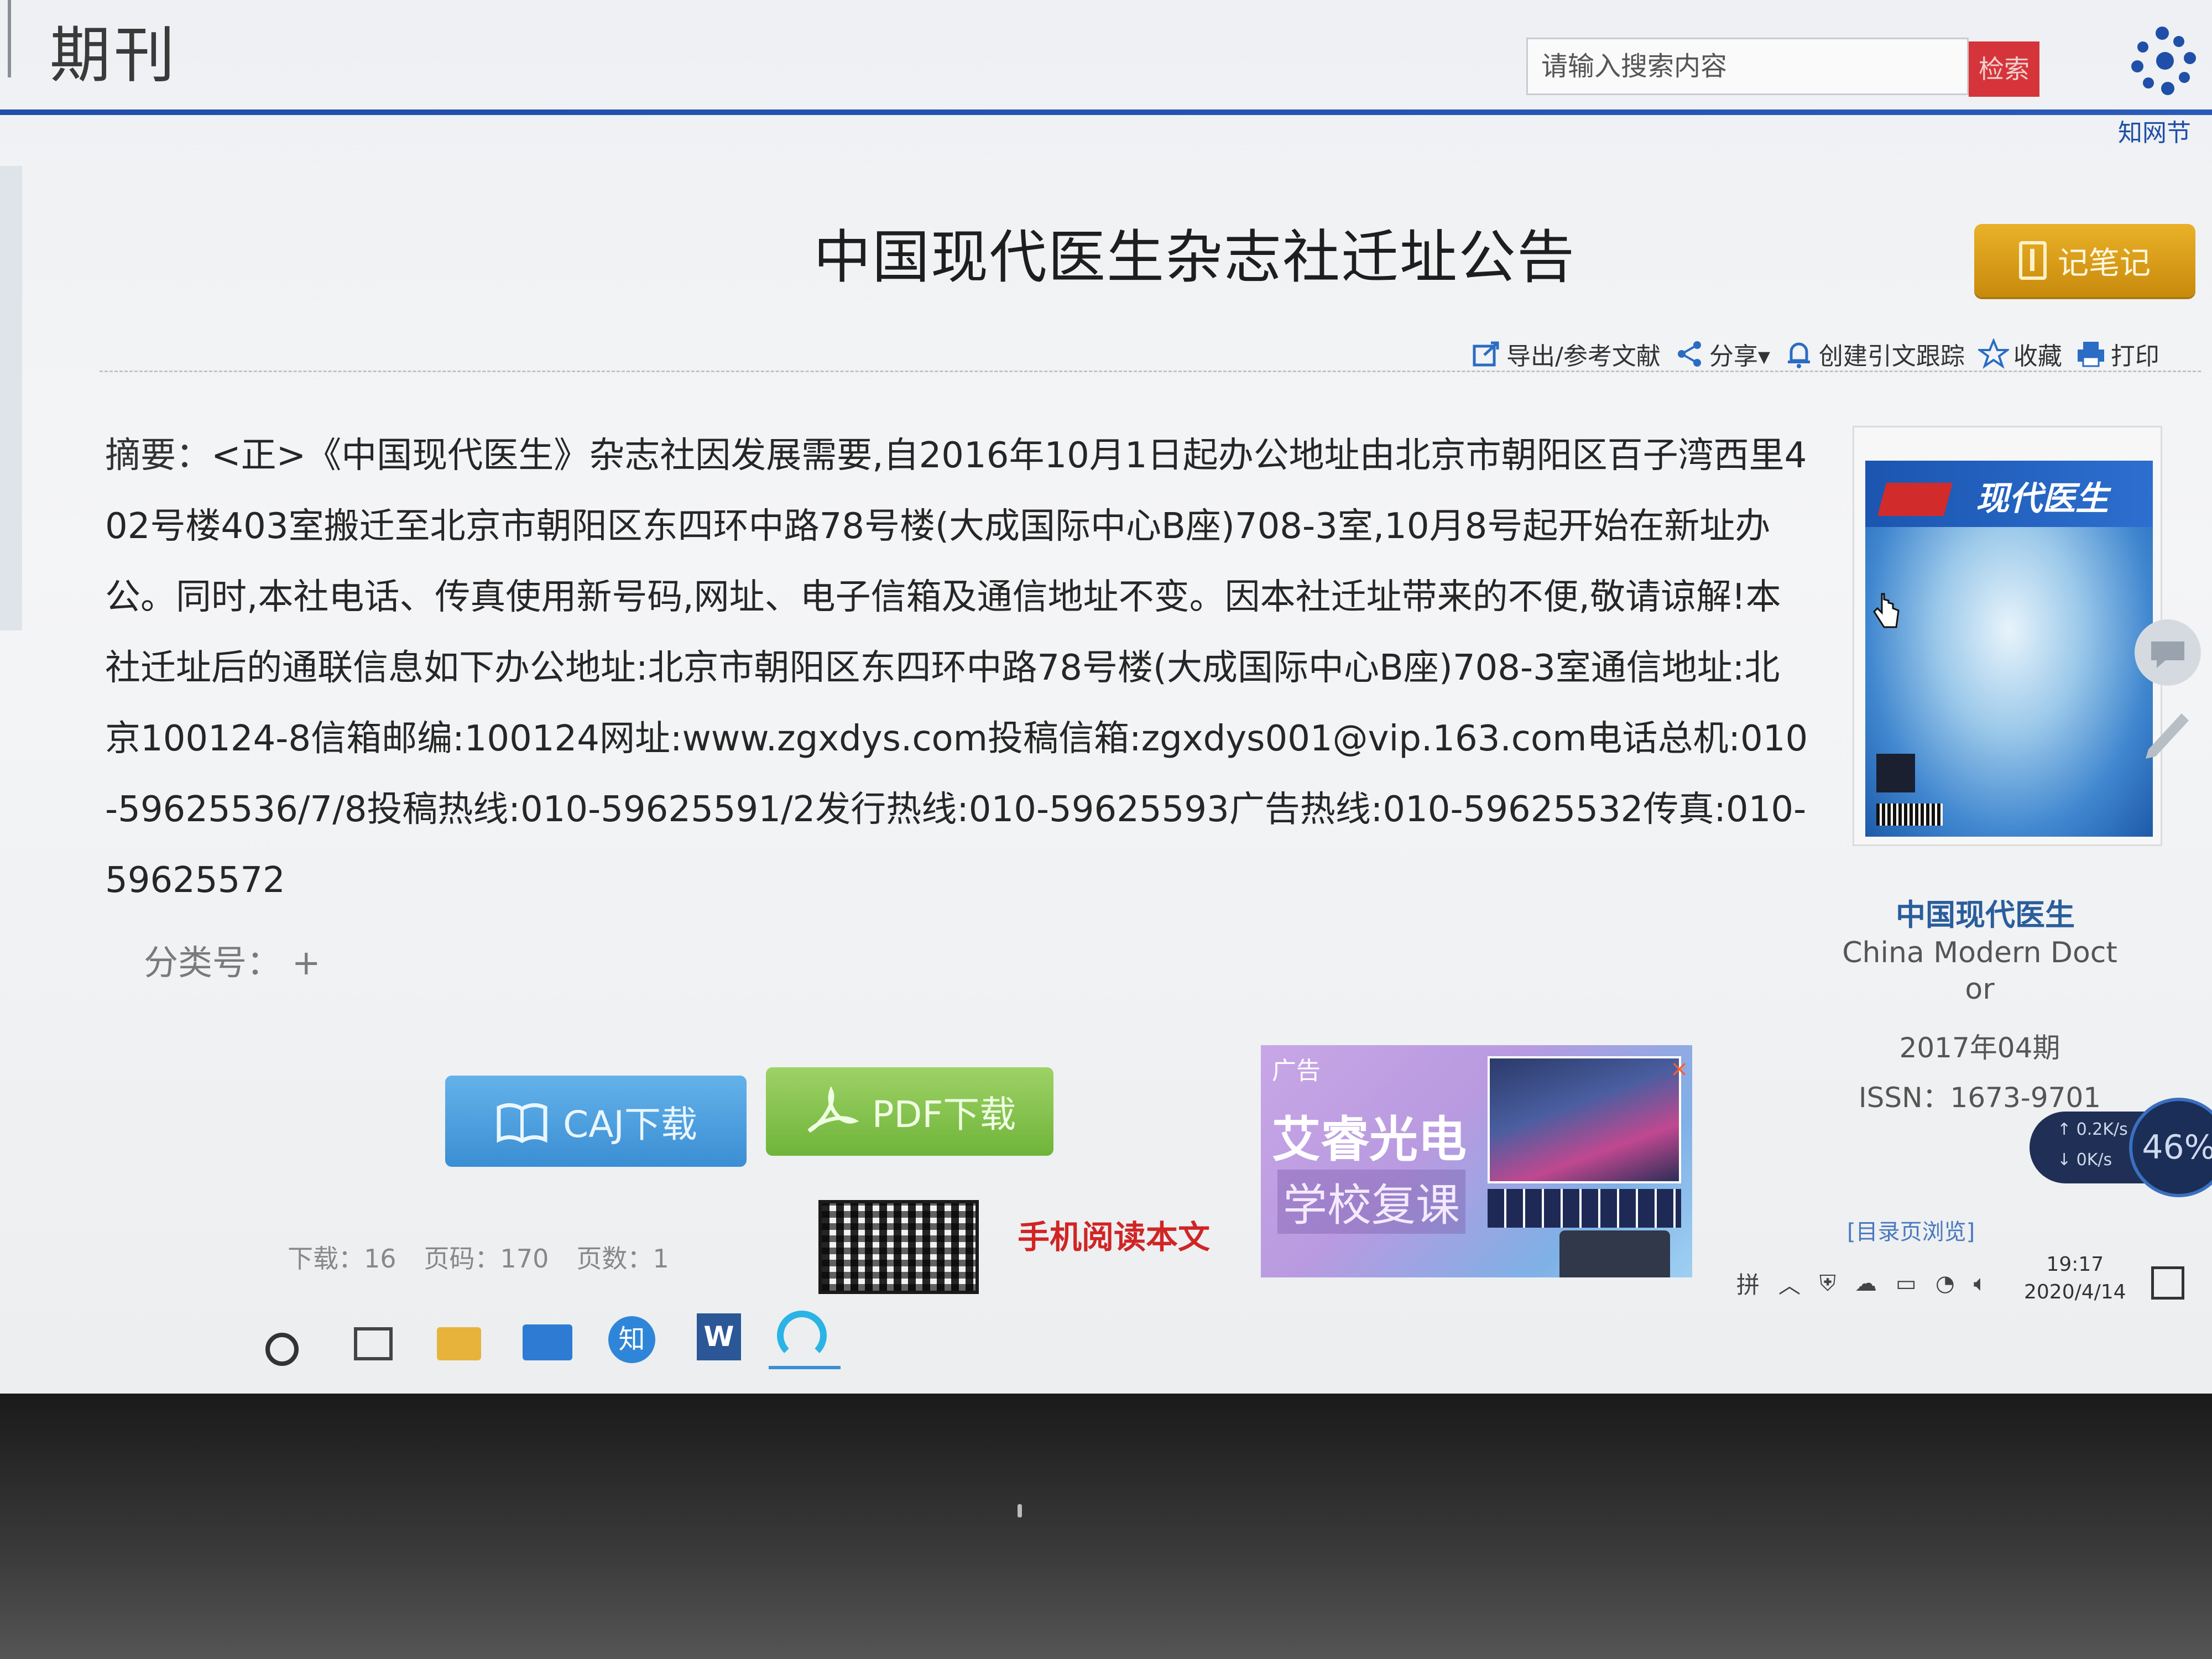 This screenshot has height=1659, width=2212. Describe the element at coordinates (158, 456) in the screenshot. I see `abstract-label: 摘要：` at that location.